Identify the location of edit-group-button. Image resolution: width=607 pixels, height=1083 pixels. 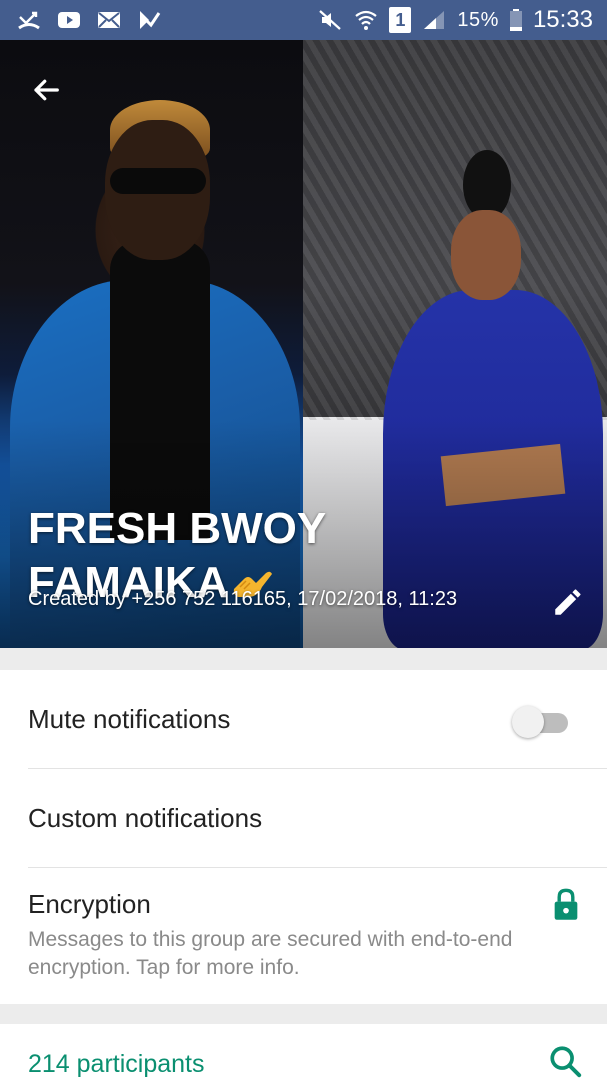
(568, 602).